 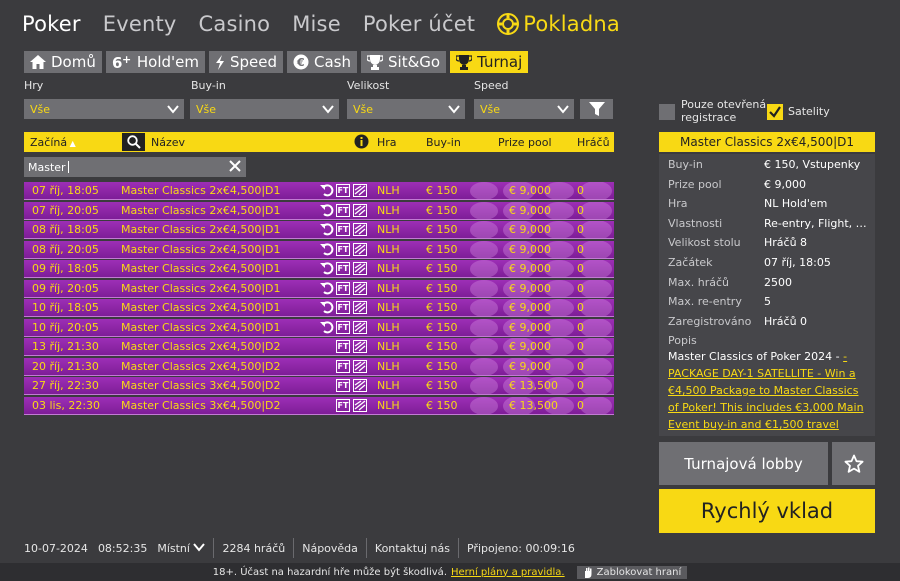 What do you see at coordinates (264, 109) in the screenshot?
I see `filter-buyin-select: Vše` at bounding box center [264, 109].